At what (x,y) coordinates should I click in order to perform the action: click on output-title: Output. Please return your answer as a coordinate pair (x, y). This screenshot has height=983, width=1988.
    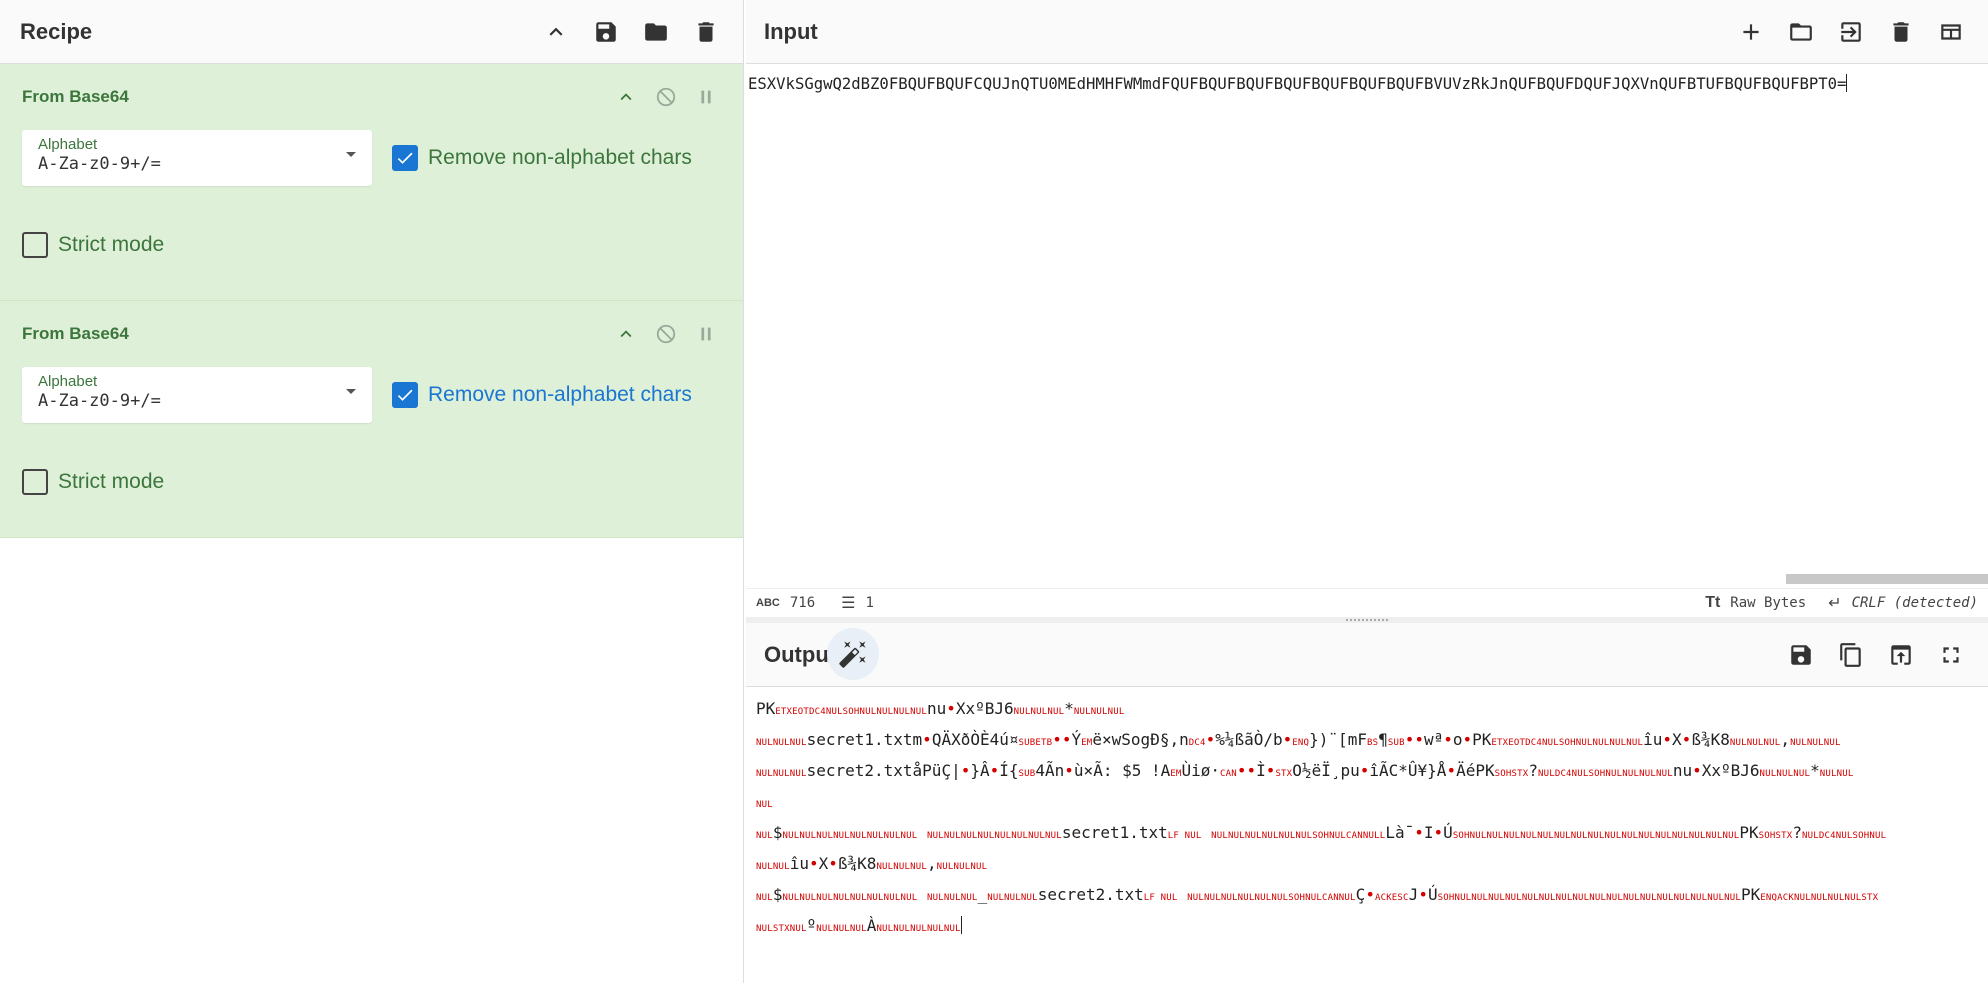
    Looking at the image, I should click on (800, 654).